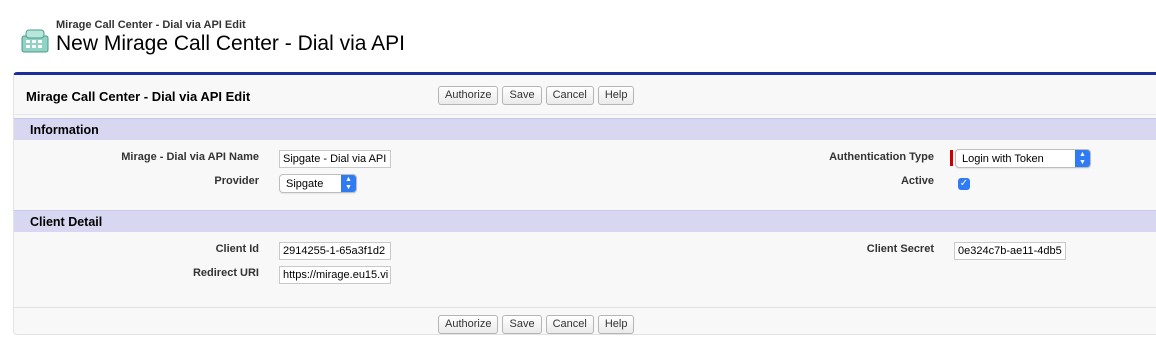 The width and height of the screenshot is (1156, 359). Describe the element at coordinates (585, 307) in the screenshot. I see `footer-divider` at that location.